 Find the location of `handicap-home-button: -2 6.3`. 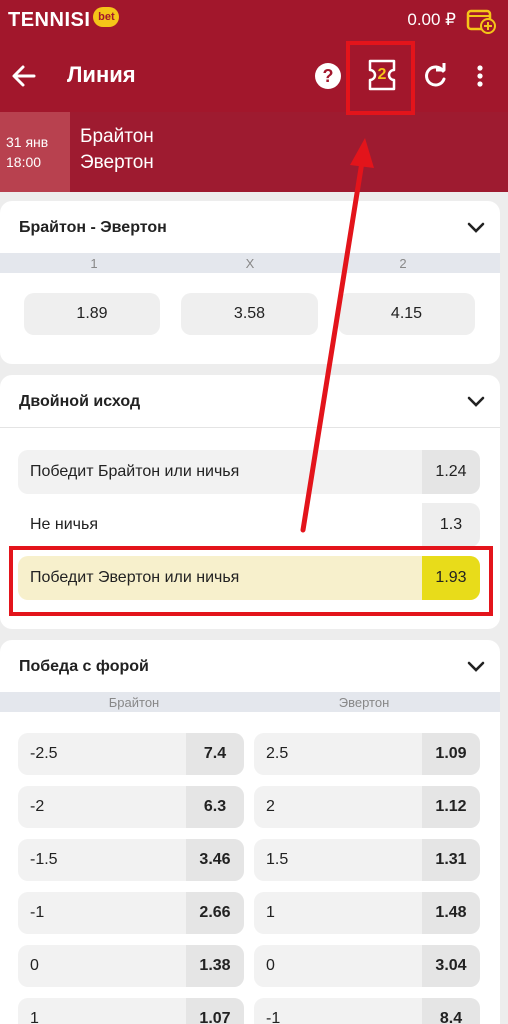

handicap-home-button: -2 6.3 is located at coordinates (131, 807).